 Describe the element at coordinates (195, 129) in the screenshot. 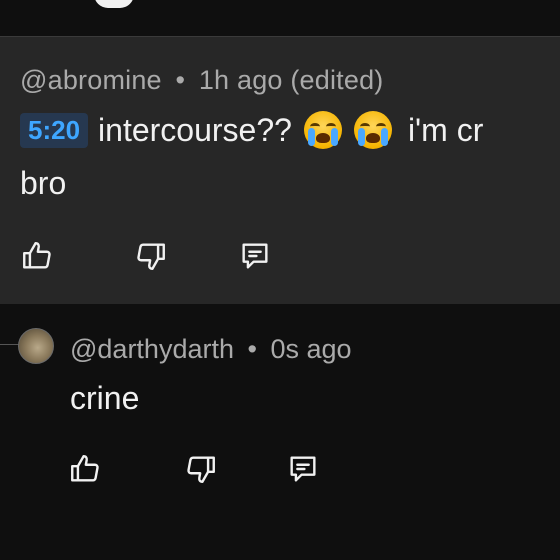

I see `comment-text-part1: intercourse??` at that location.